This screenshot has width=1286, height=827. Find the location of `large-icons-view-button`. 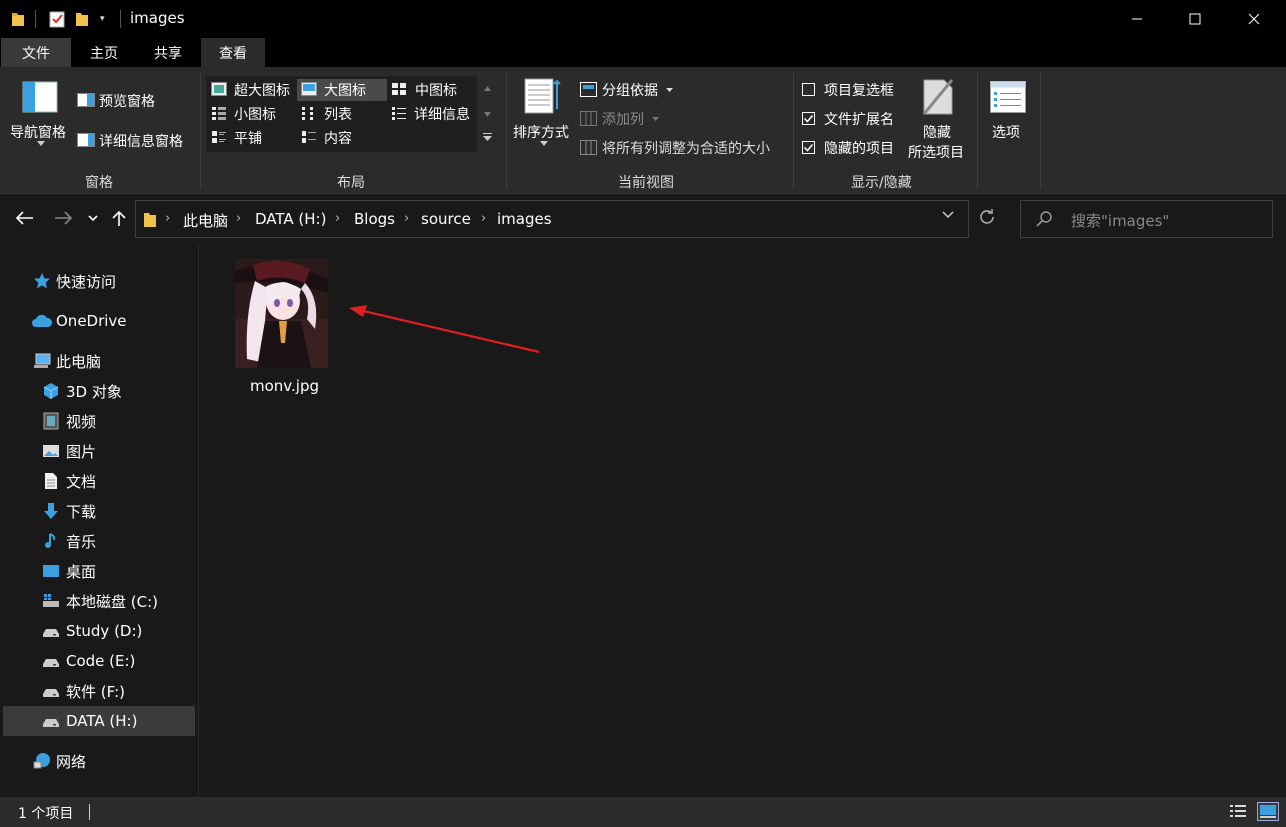

large-icons-view-button is located at coordinates (1268, 811).